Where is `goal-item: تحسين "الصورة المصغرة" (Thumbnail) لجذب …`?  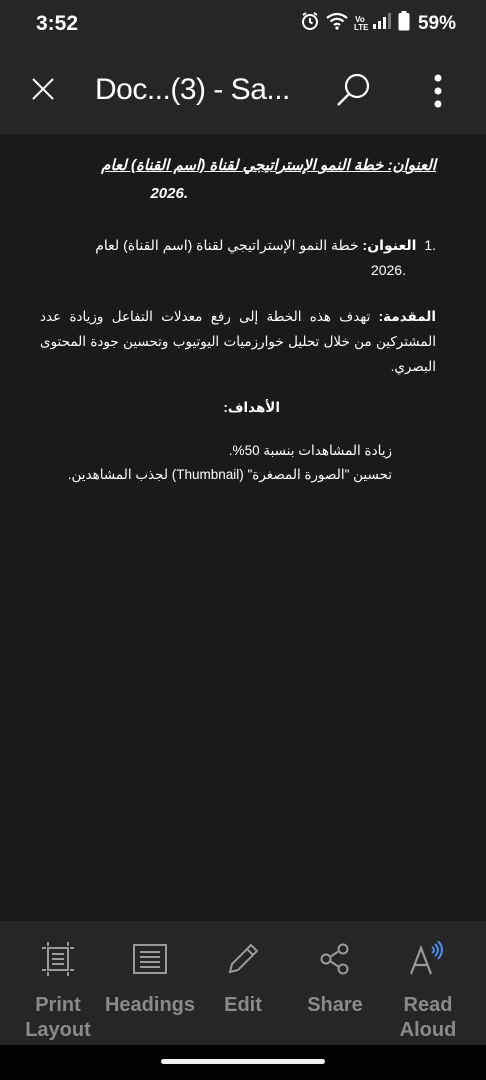
goal-item: تحسين "الصورة المصغرة" (Thumbnail) لجذب … is located at coordinates (229, 474).